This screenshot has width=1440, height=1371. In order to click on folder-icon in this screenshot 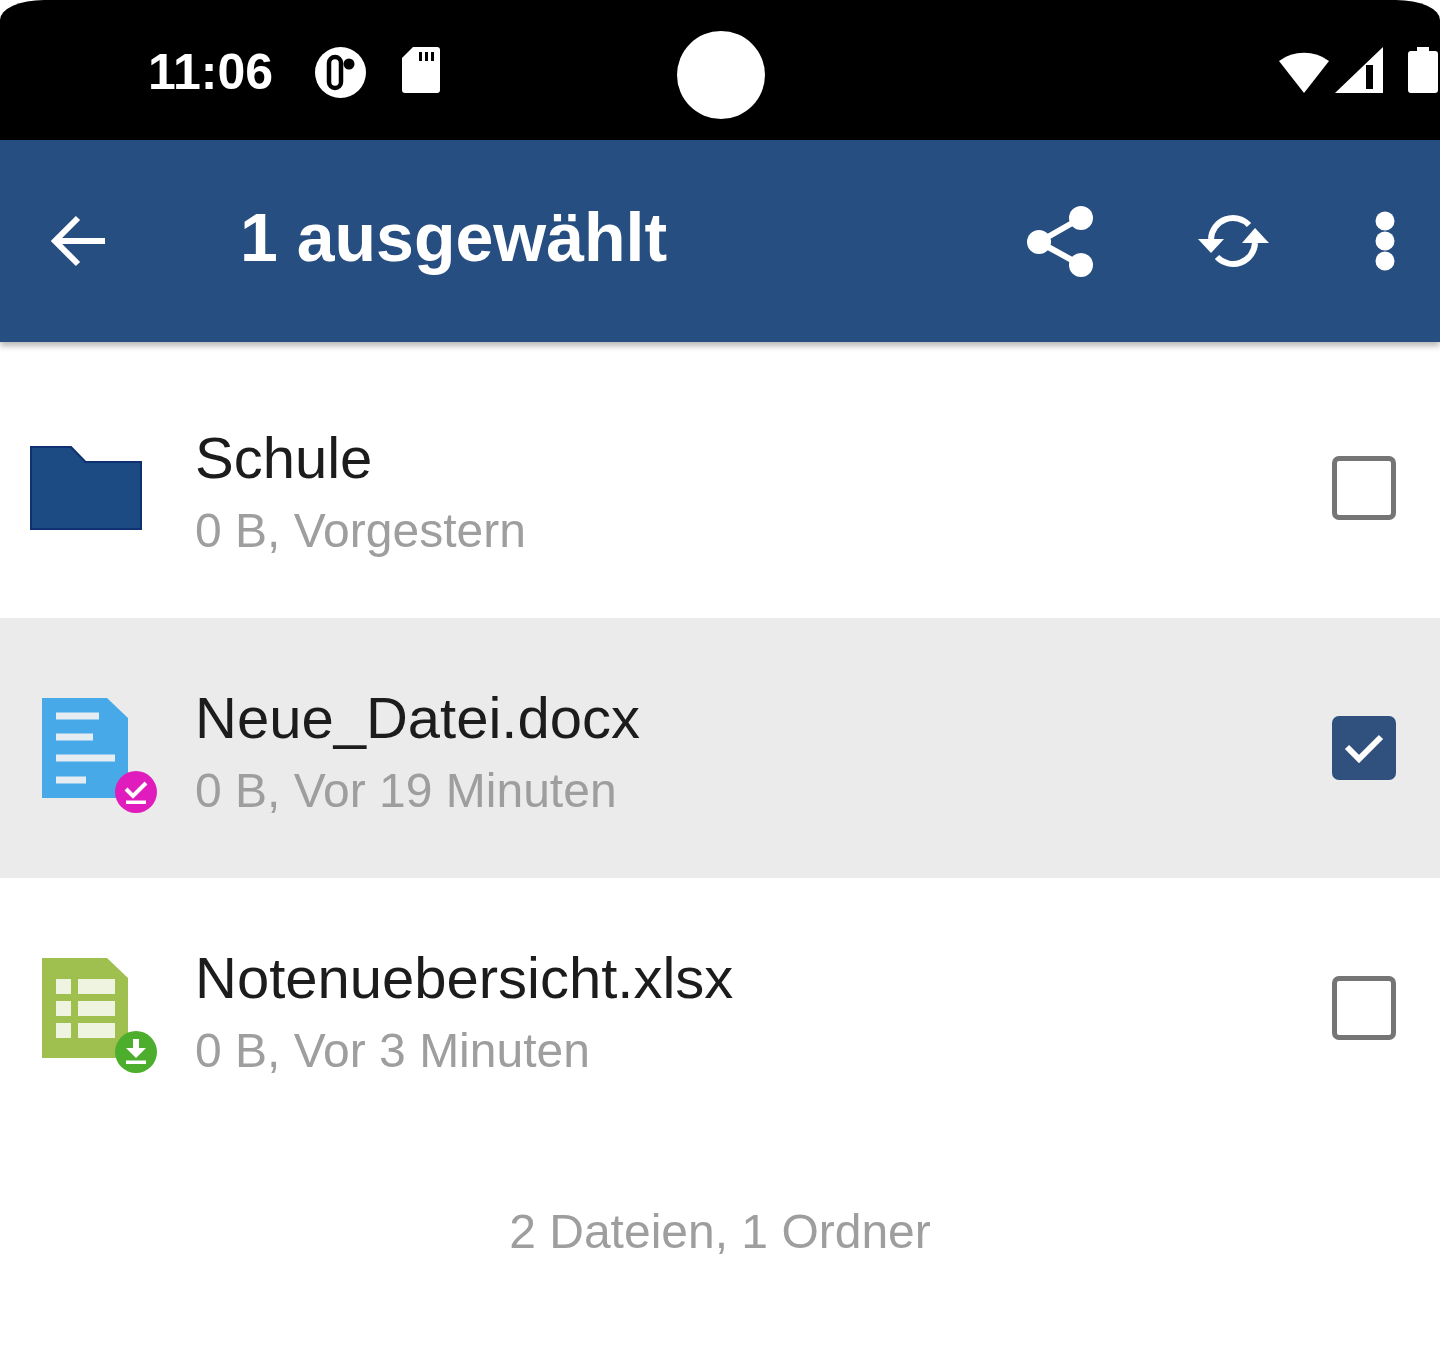, I will do `click(86, 488)`.